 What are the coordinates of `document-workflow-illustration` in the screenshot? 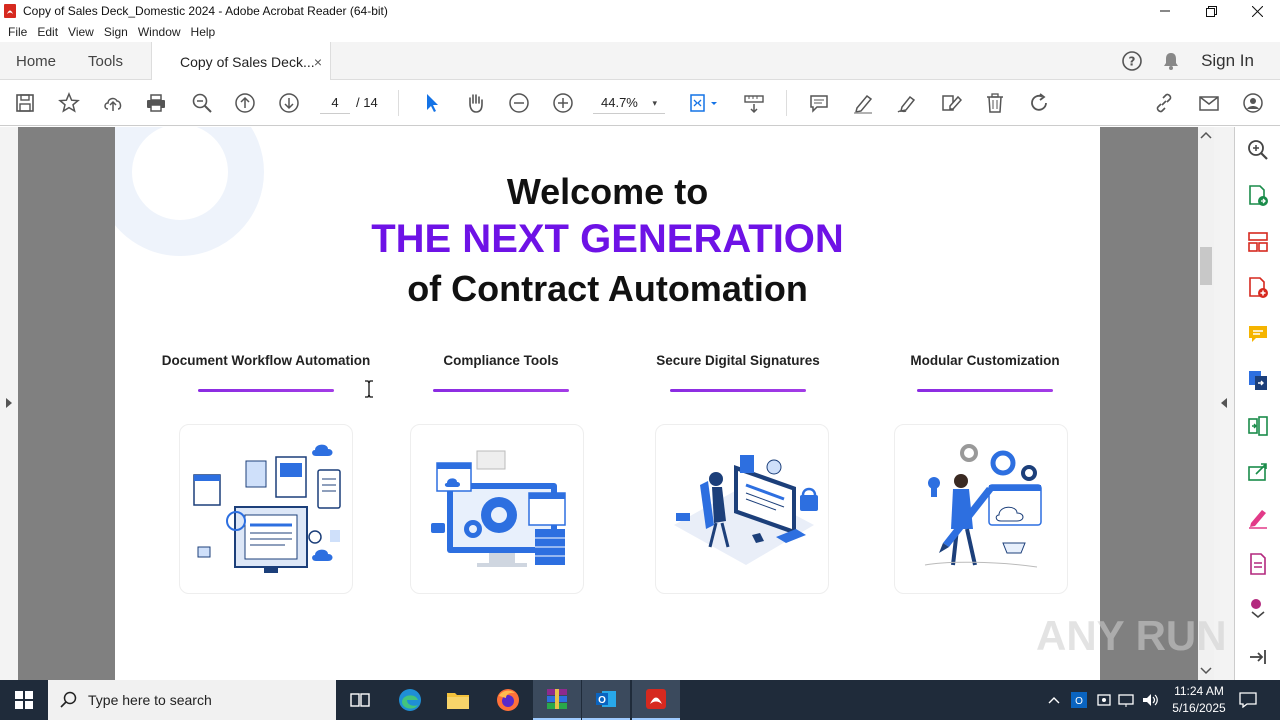 It's located at (267, 508).